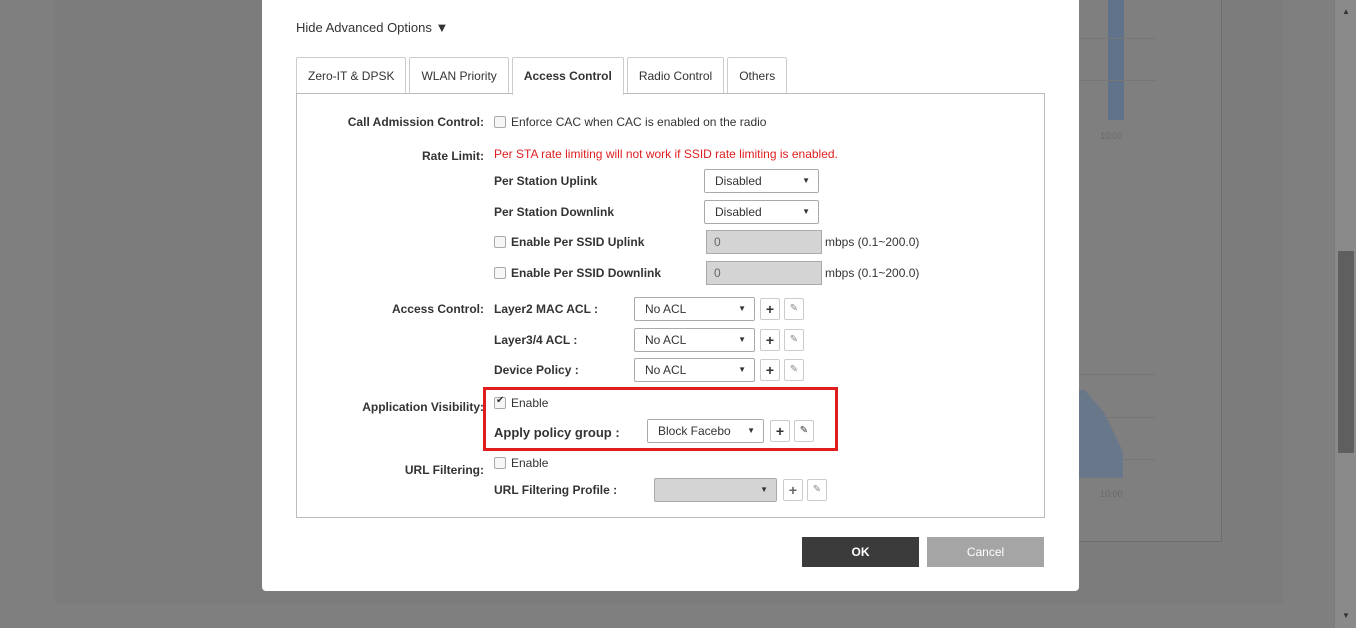  I want to click on page-scrollbar: ▲ ▼, so click(1345, 314).